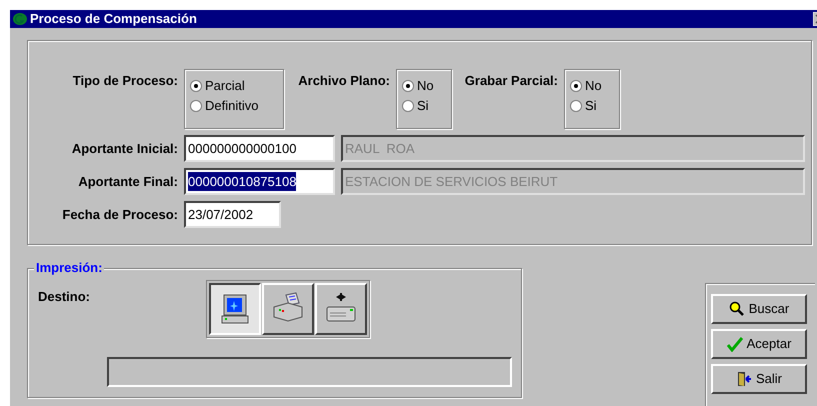 Image resolution: width=817 pixels, height=406 pixels. I want to click on field-label: Fecha de Proceso:, so click(120, 215).